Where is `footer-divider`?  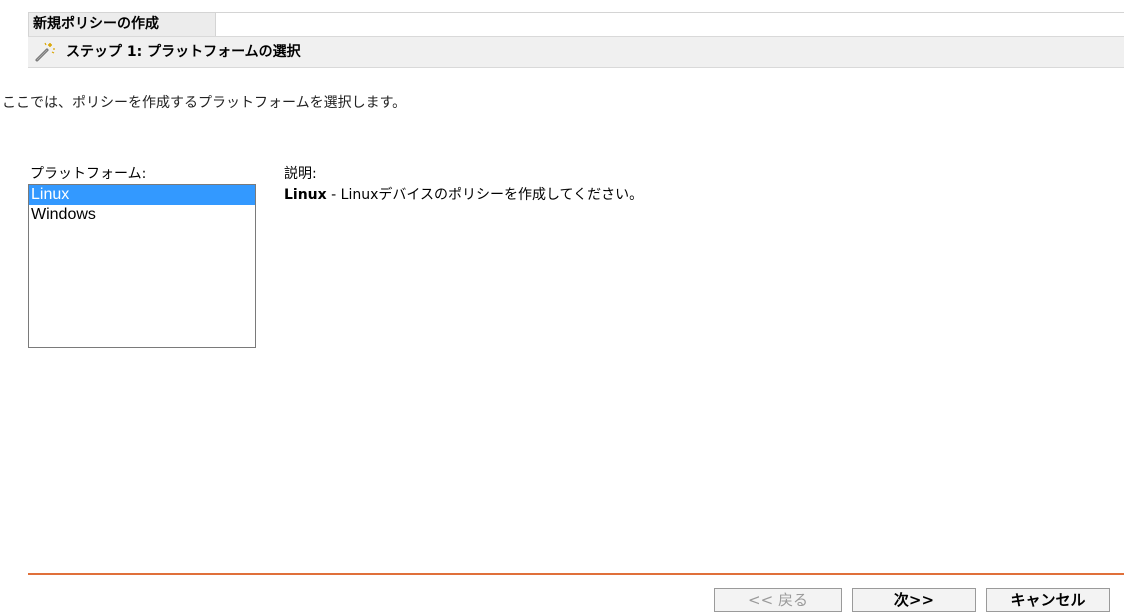 footer-divider is located at coordinates (576, 574).